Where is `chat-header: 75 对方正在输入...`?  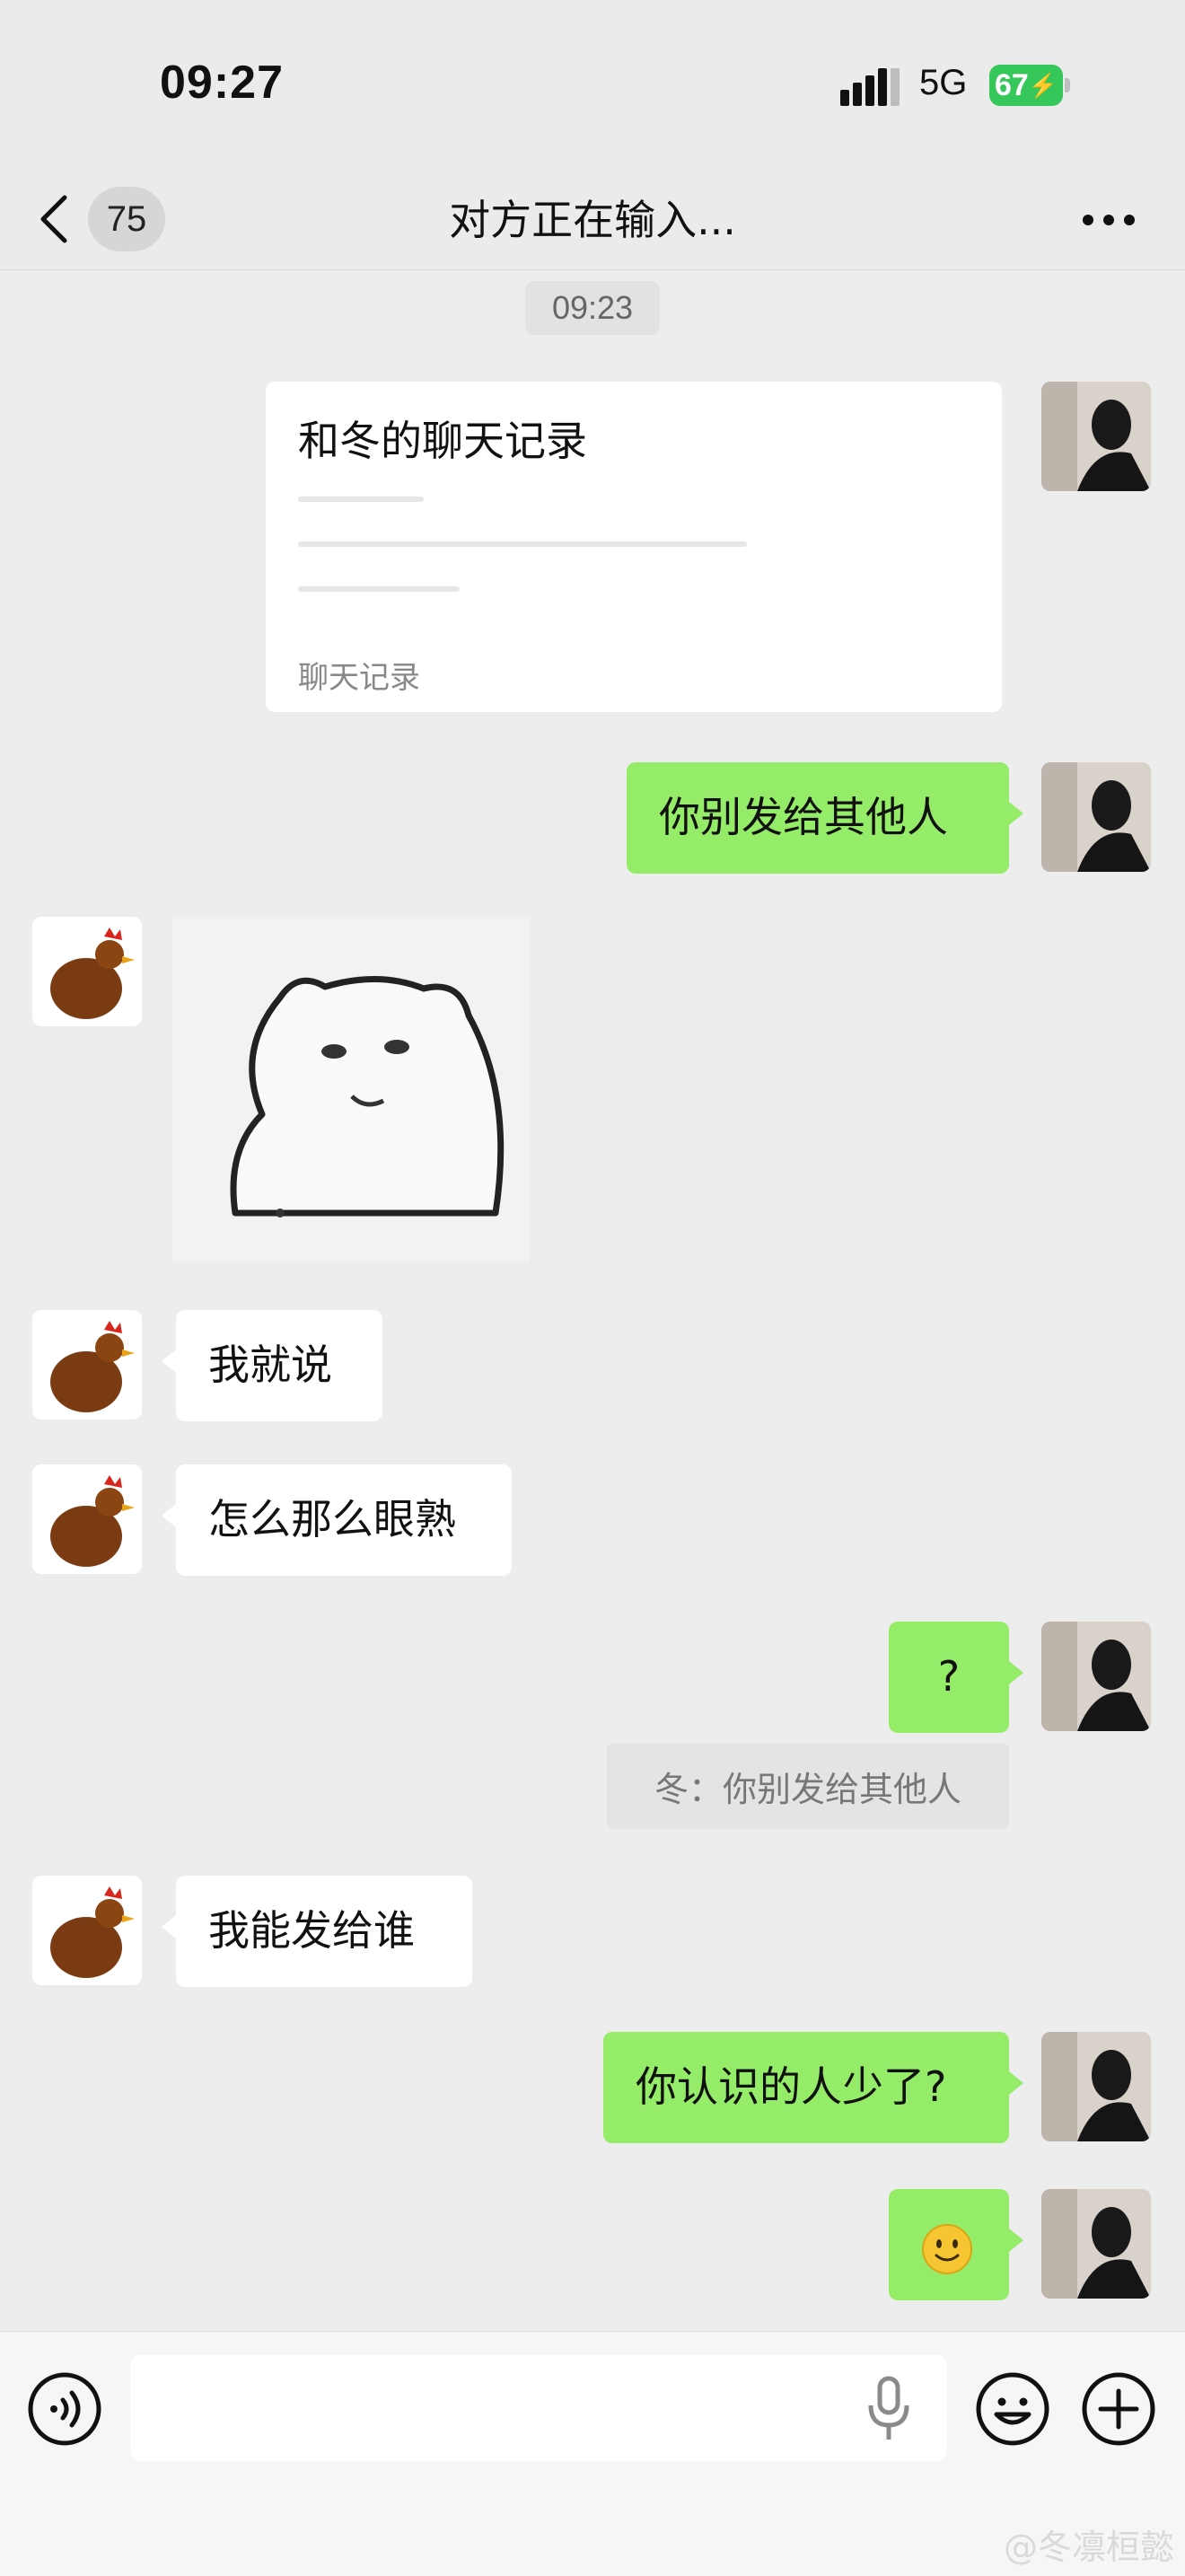 chat-header: 75 对方正在输入... is located at coordinates (592, 220).